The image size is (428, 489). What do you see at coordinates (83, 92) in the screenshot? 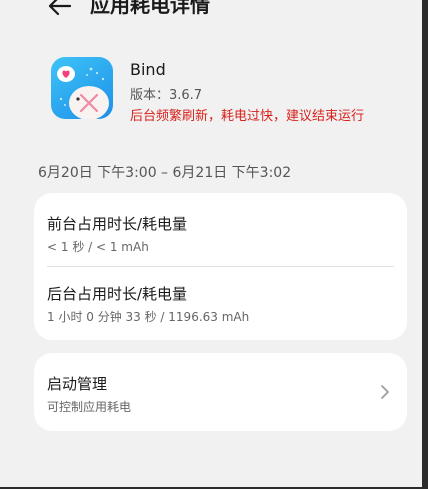
I see `bind-logo-icon` at bounding box center [83, 92].